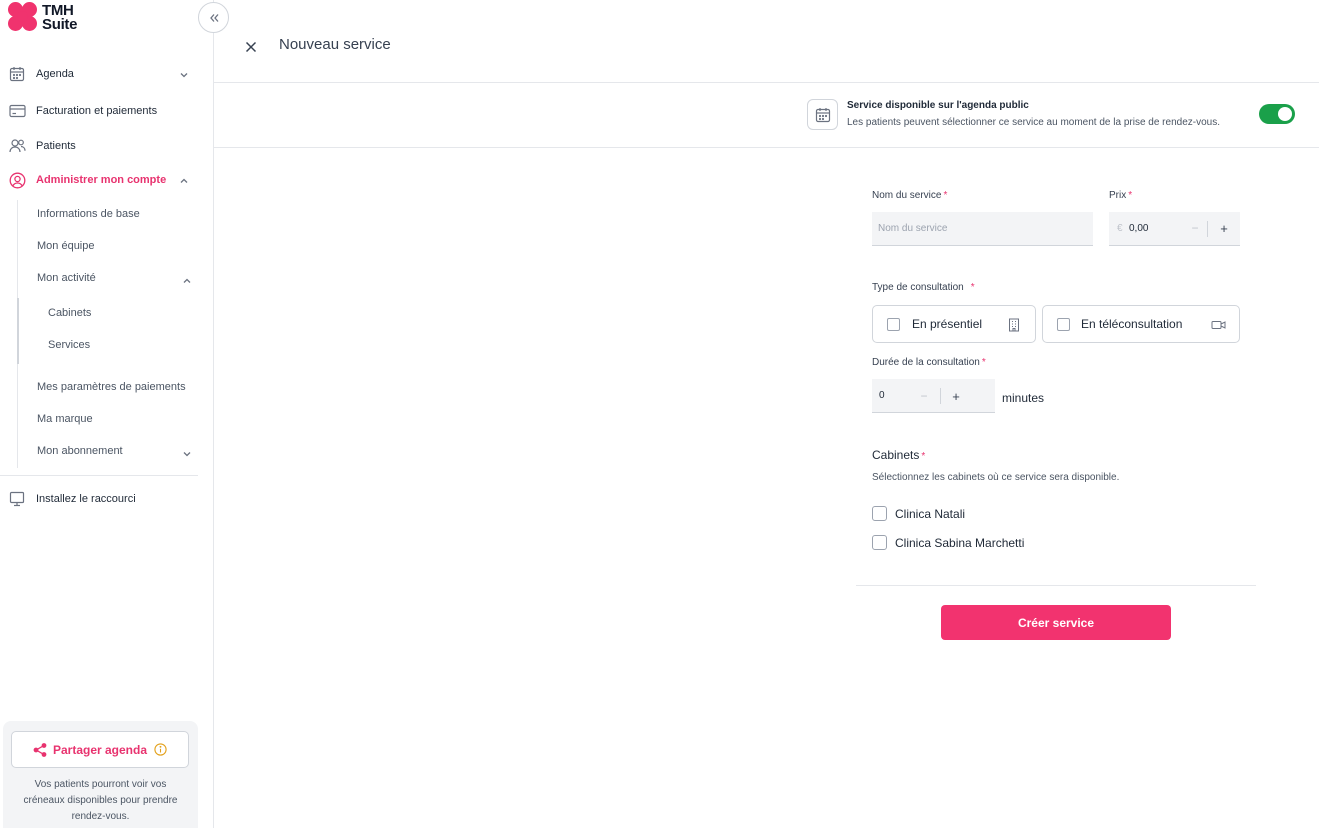 This screenshot has height=828, width=1319. Describe the element at coordinates (60, 17) in the screenshot. I see `logo-text: TMH Suite` at that location.